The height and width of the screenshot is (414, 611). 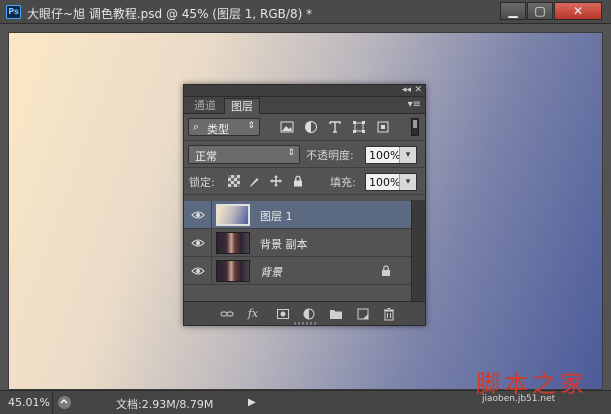 I want to click on layers-scrollbar, so click(x=418, y=250).